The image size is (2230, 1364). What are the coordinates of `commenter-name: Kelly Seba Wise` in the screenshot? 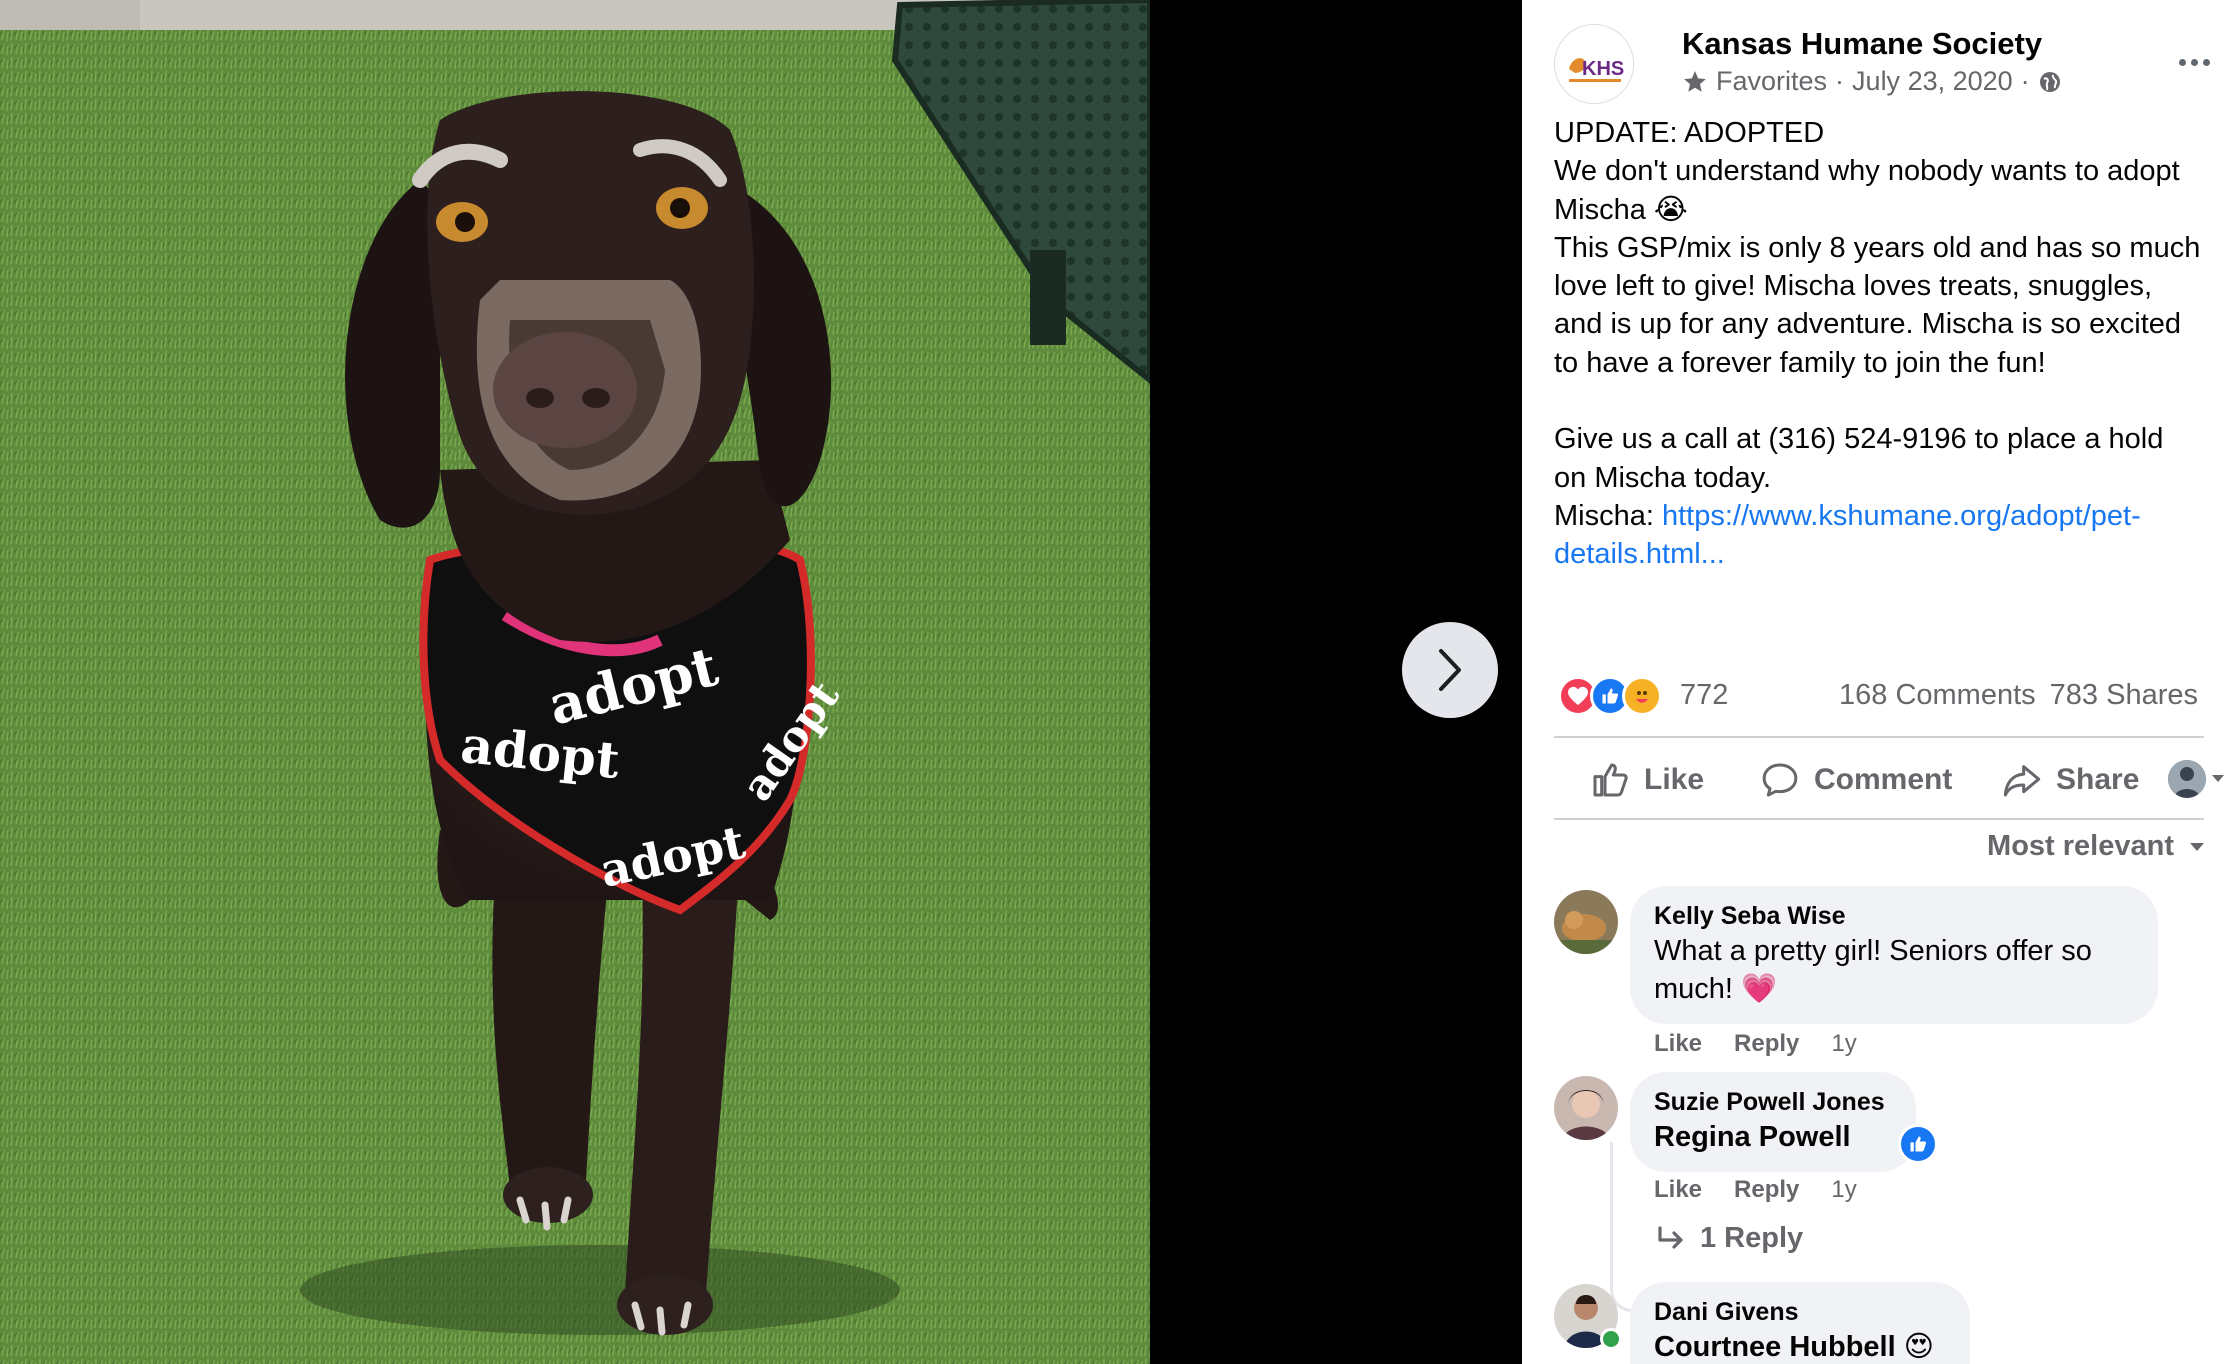 It's located at (1894, 916).